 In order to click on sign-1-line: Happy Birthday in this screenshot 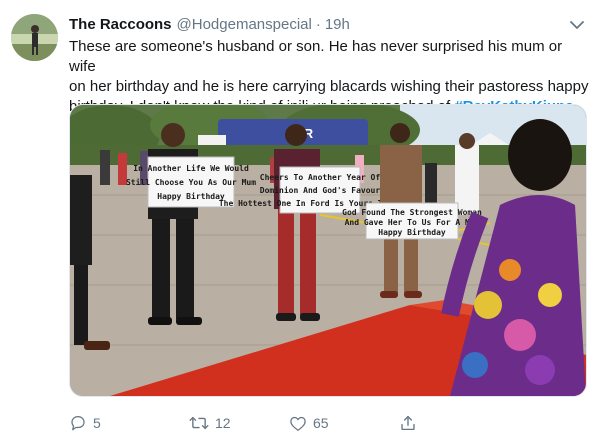, I will do `click(191, 196)`.